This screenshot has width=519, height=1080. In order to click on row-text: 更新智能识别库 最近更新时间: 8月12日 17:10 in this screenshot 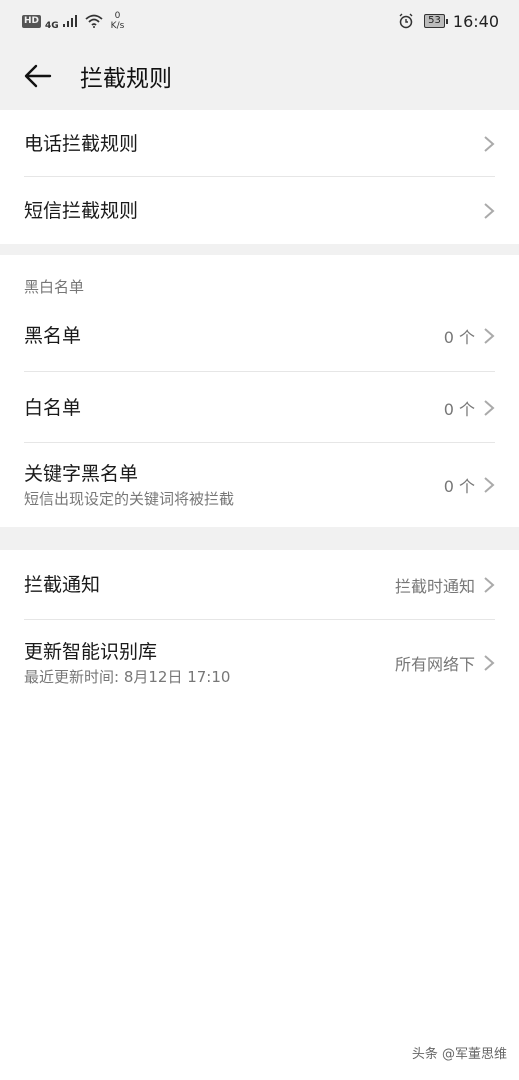, I will do `click(127, 663)`.